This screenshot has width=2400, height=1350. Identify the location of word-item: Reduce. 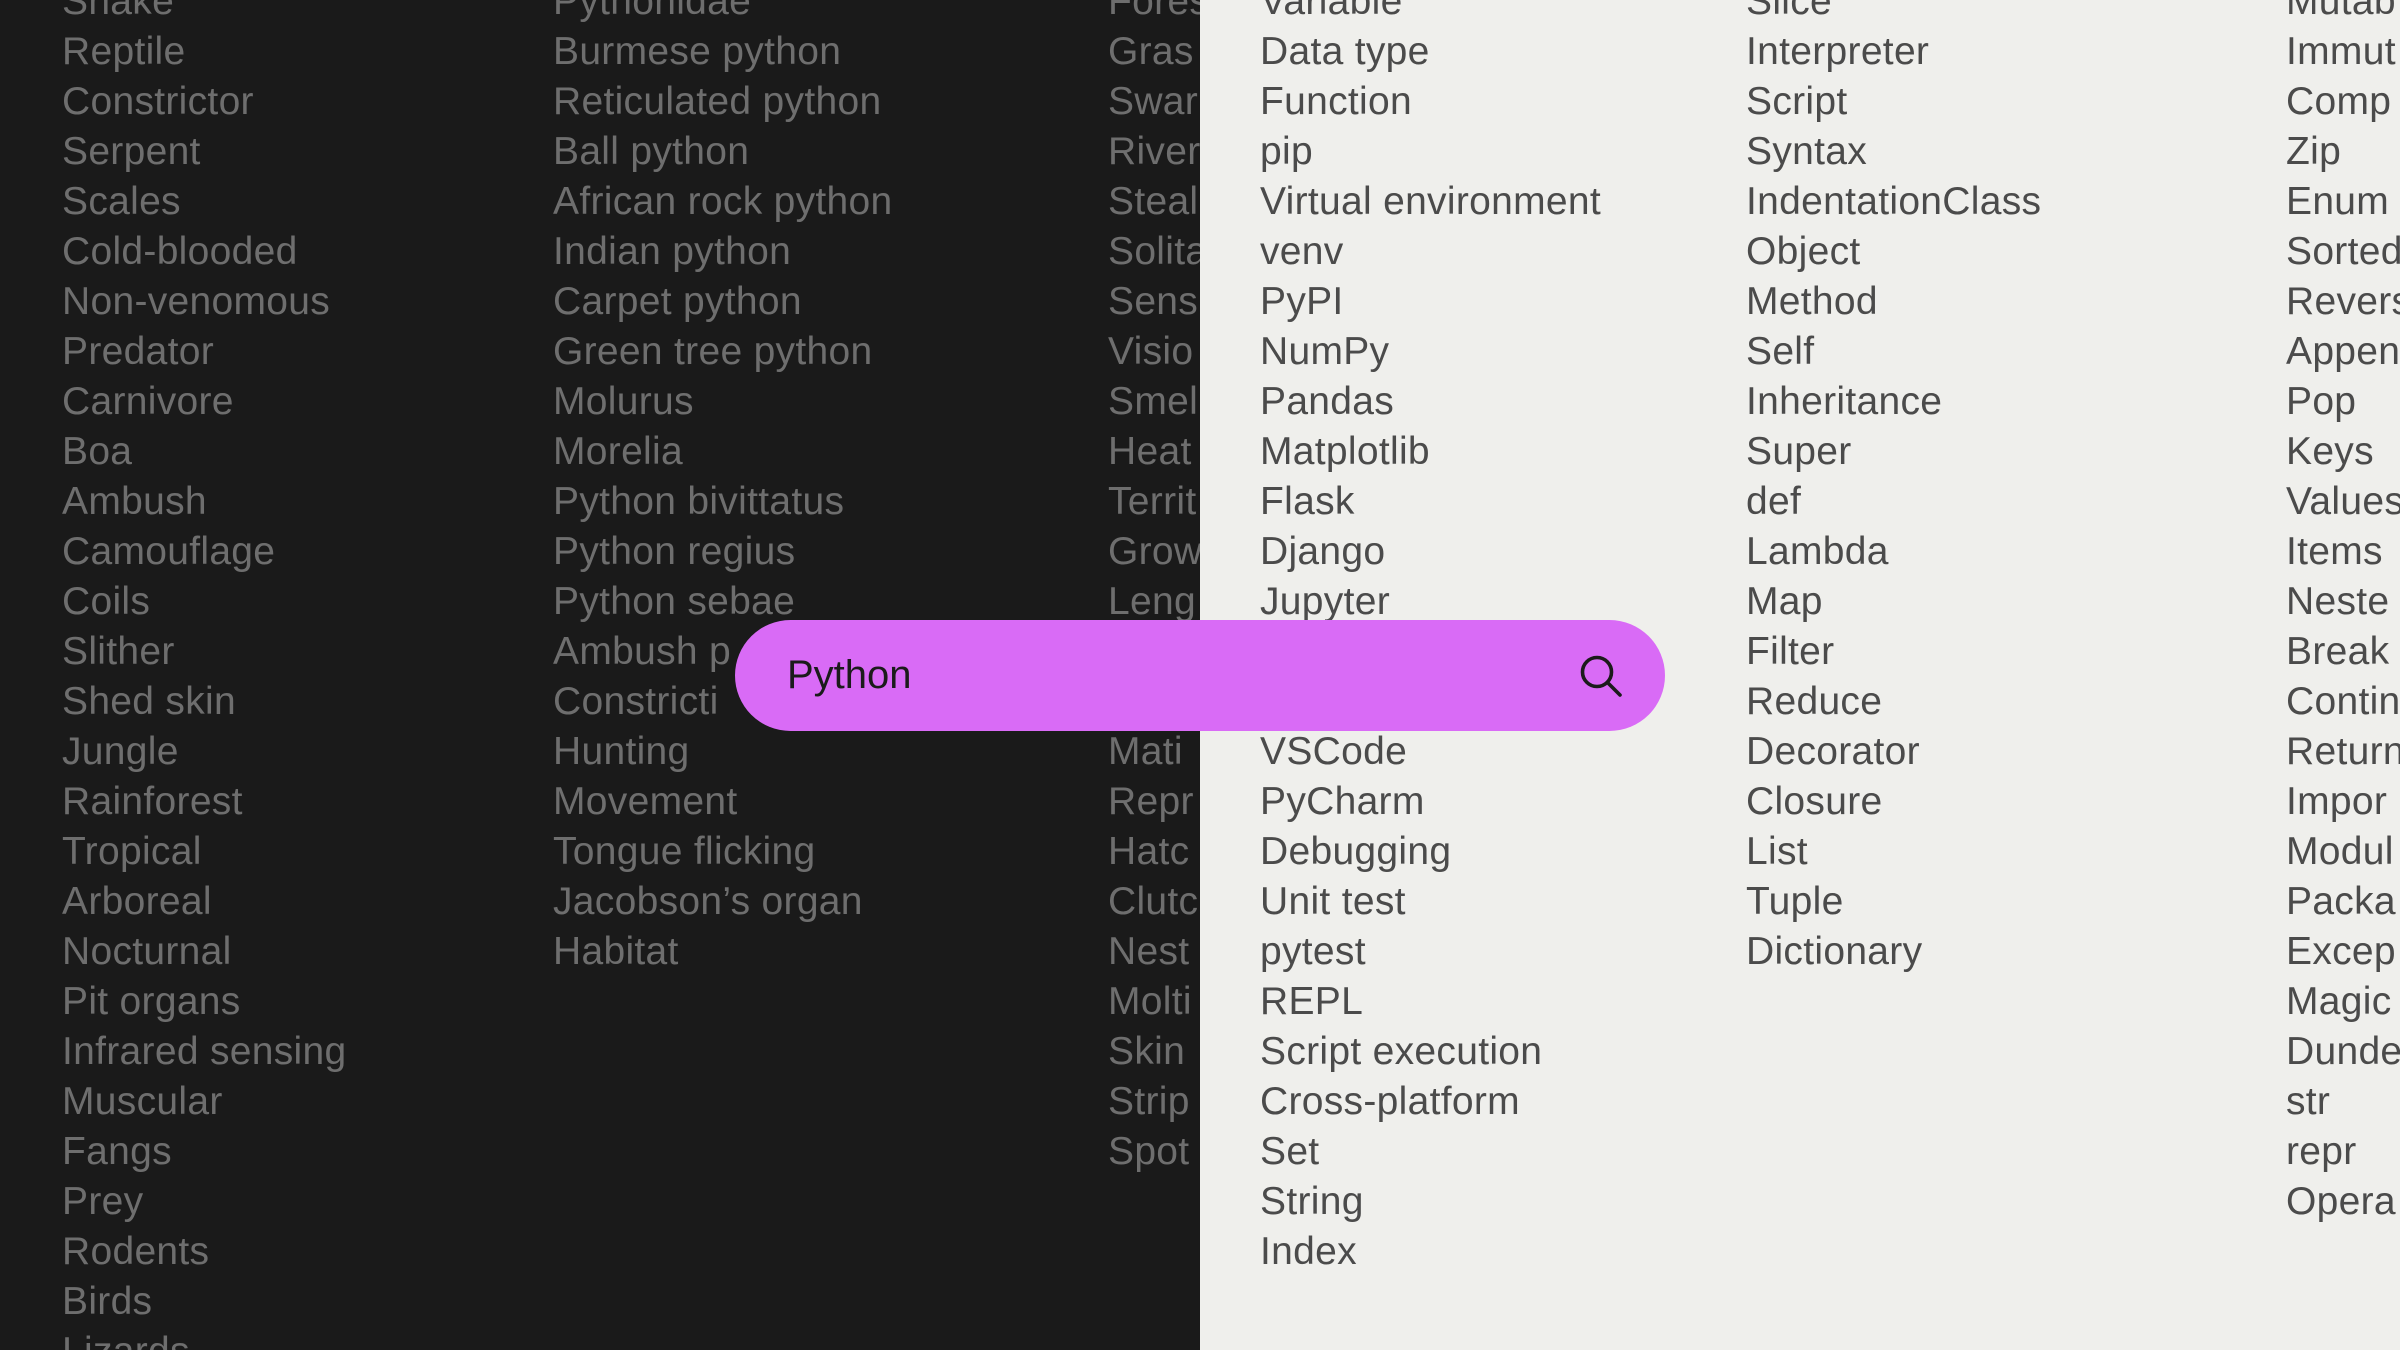
(1814, 701).